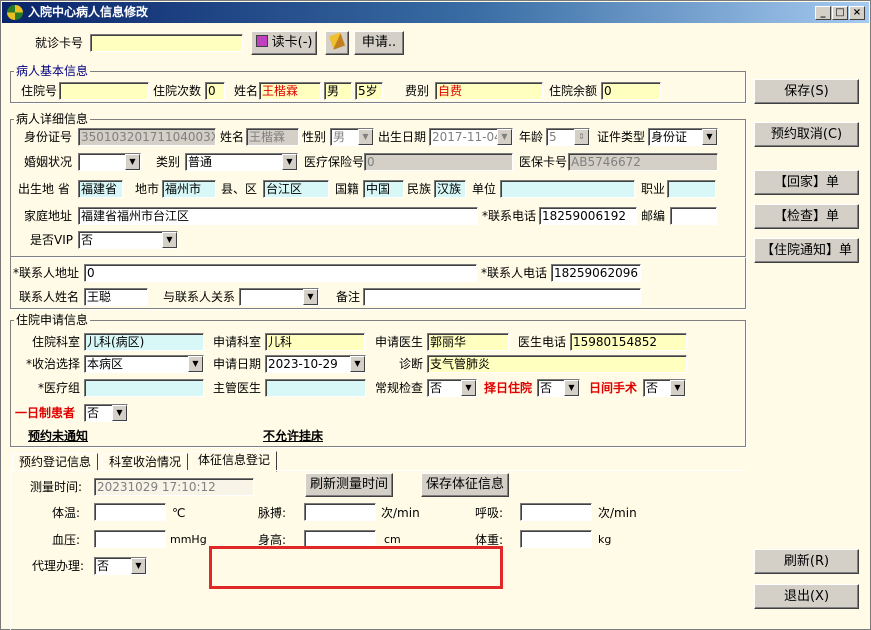  Describe the element at coordinates (315, 388) in the screenshot. I see `chief-field` at that location.